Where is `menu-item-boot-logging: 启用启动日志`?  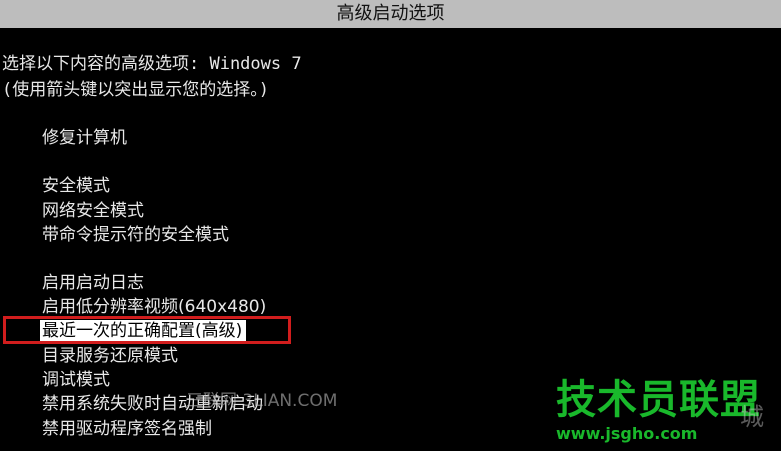 menu-item-boot-logging: 启用启动日志 is located at coordinates (93, 283).